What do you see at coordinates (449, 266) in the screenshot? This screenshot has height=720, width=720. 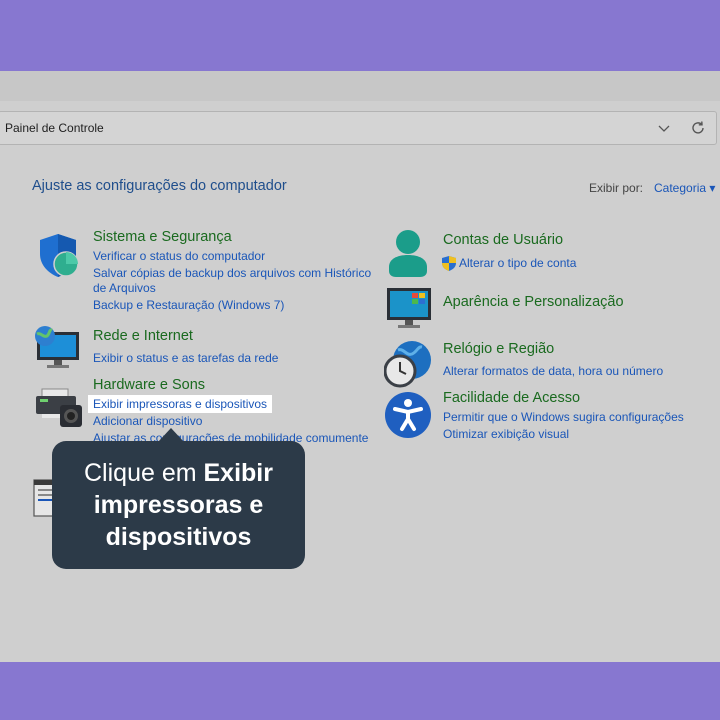 I see `uac-shield-icon` at bounding box center [449, 266].